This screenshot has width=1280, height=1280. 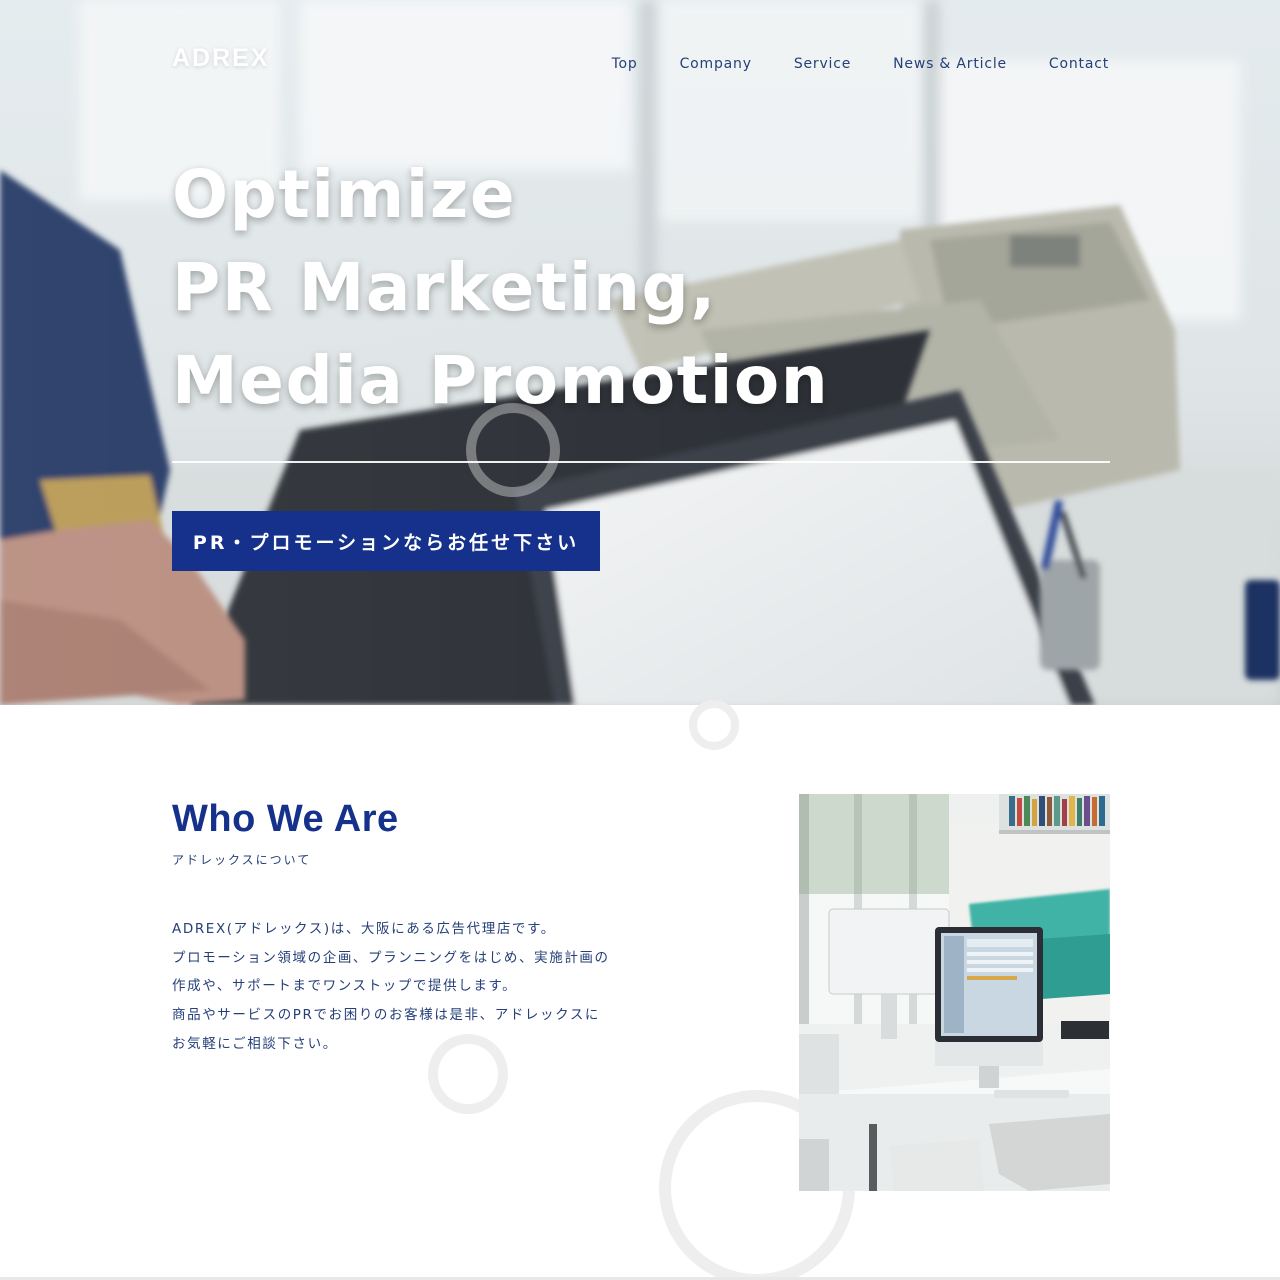 What do you see at coordinates (822, 64) in the screenshot?
I see `nav-link-service: Service` at bounding box center [822, 64].